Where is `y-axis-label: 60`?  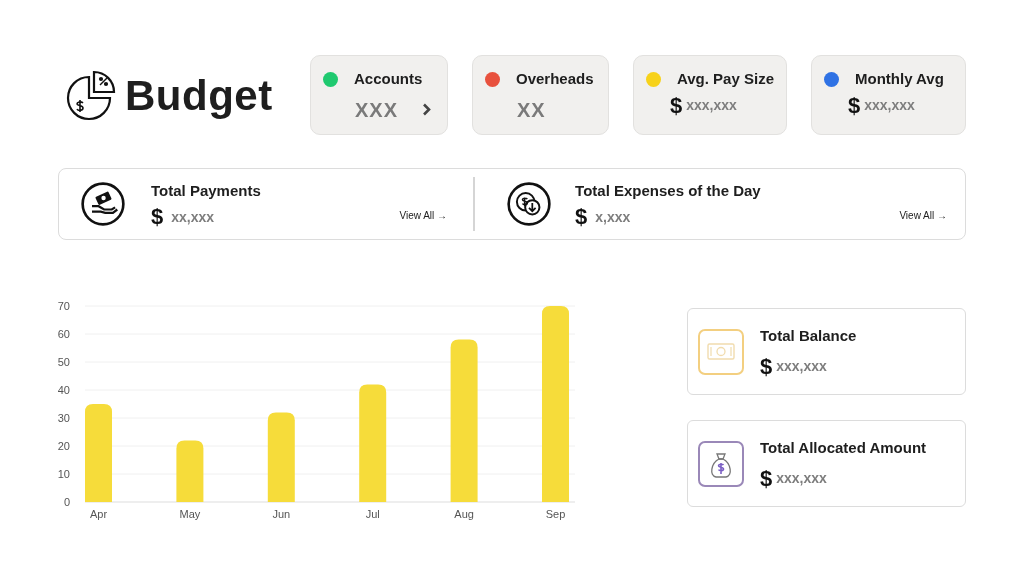 y-axis-label: 60 is located at coordinates (63, 334).